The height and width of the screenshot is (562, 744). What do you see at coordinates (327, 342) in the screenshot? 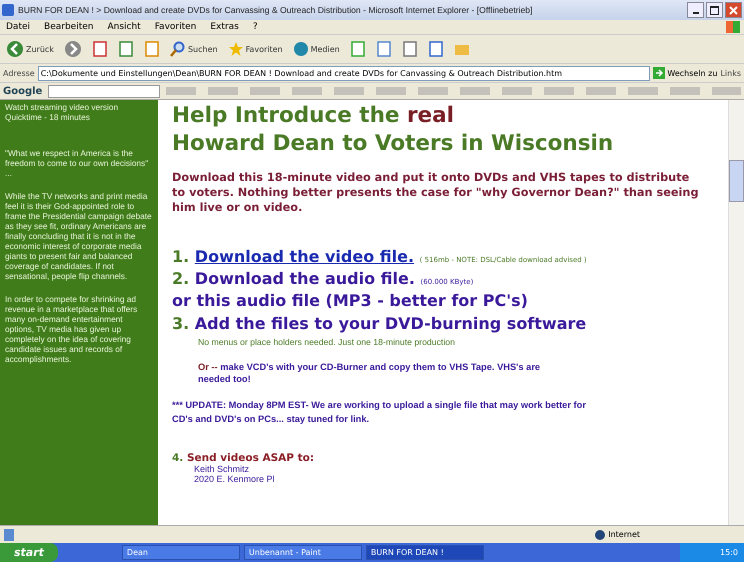
I see `hint-text: No menus or place holders needed. Just one 18-minute production` at bounding box center [327, 342].